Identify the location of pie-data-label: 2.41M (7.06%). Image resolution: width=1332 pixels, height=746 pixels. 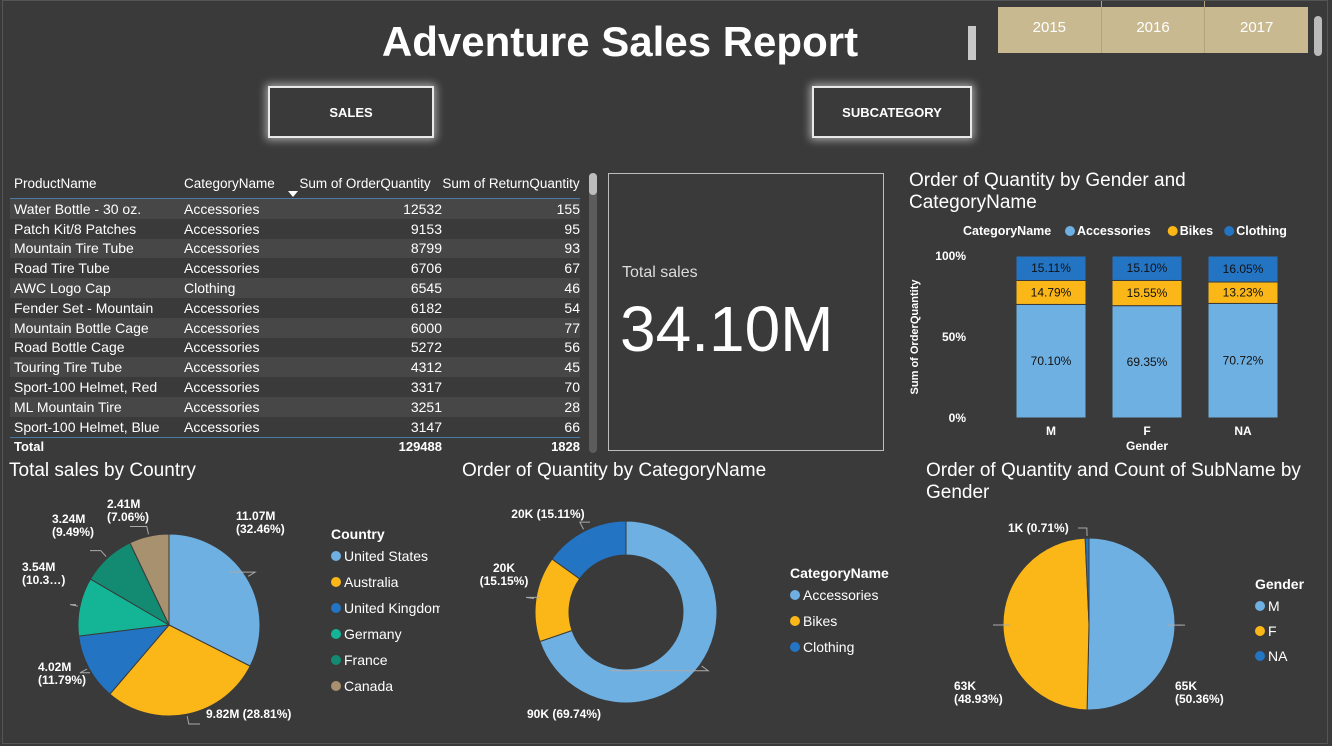
(128, 510).